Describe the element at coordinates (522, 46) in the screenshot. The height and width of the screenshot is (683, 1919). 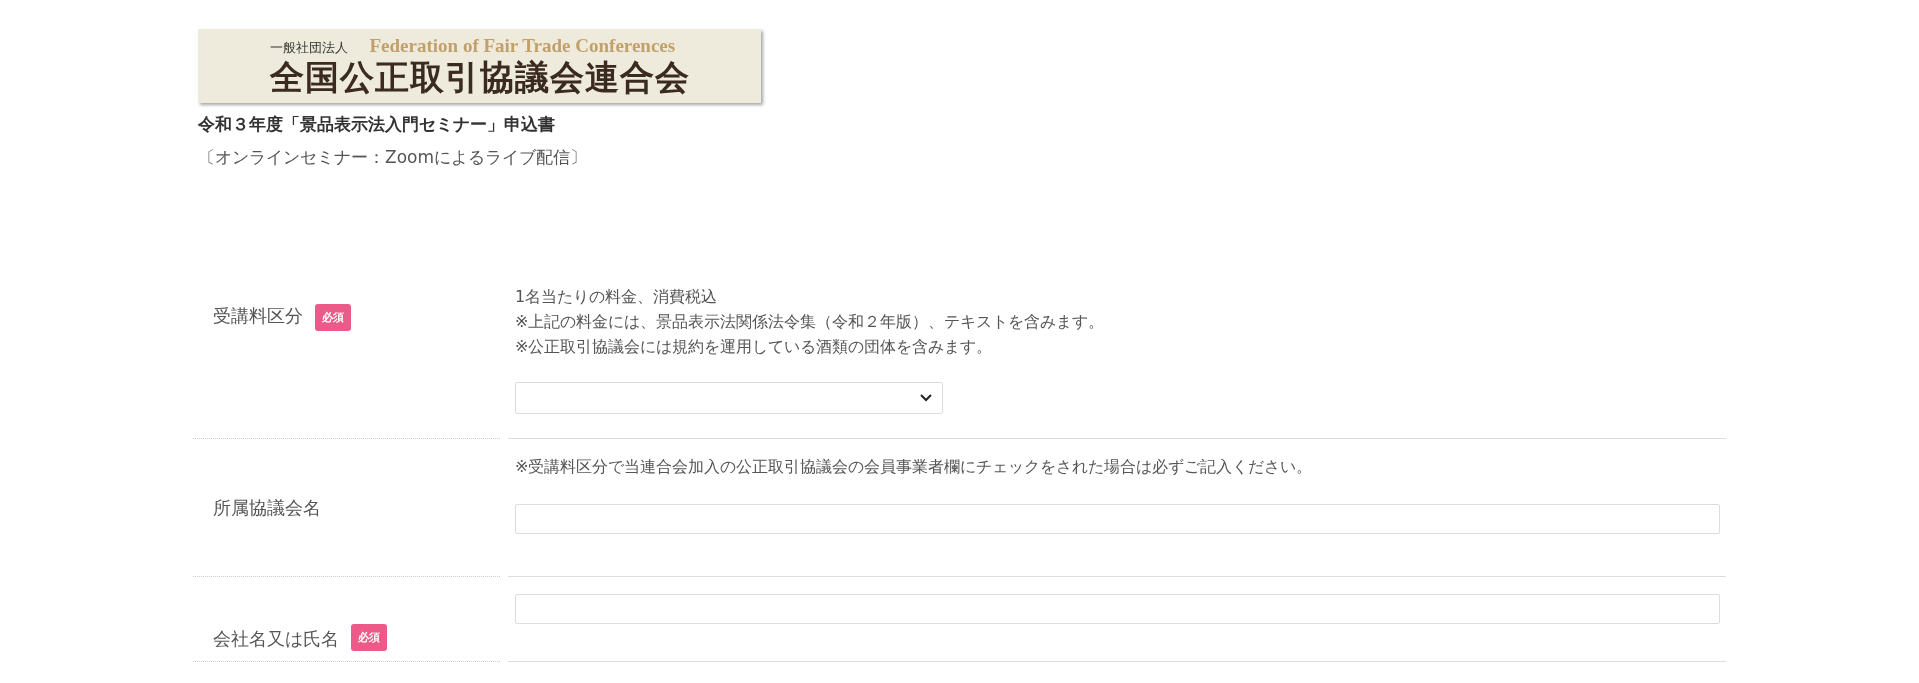
I see `logo-english-name: Federation of Fair Trade Conferences` at that location.